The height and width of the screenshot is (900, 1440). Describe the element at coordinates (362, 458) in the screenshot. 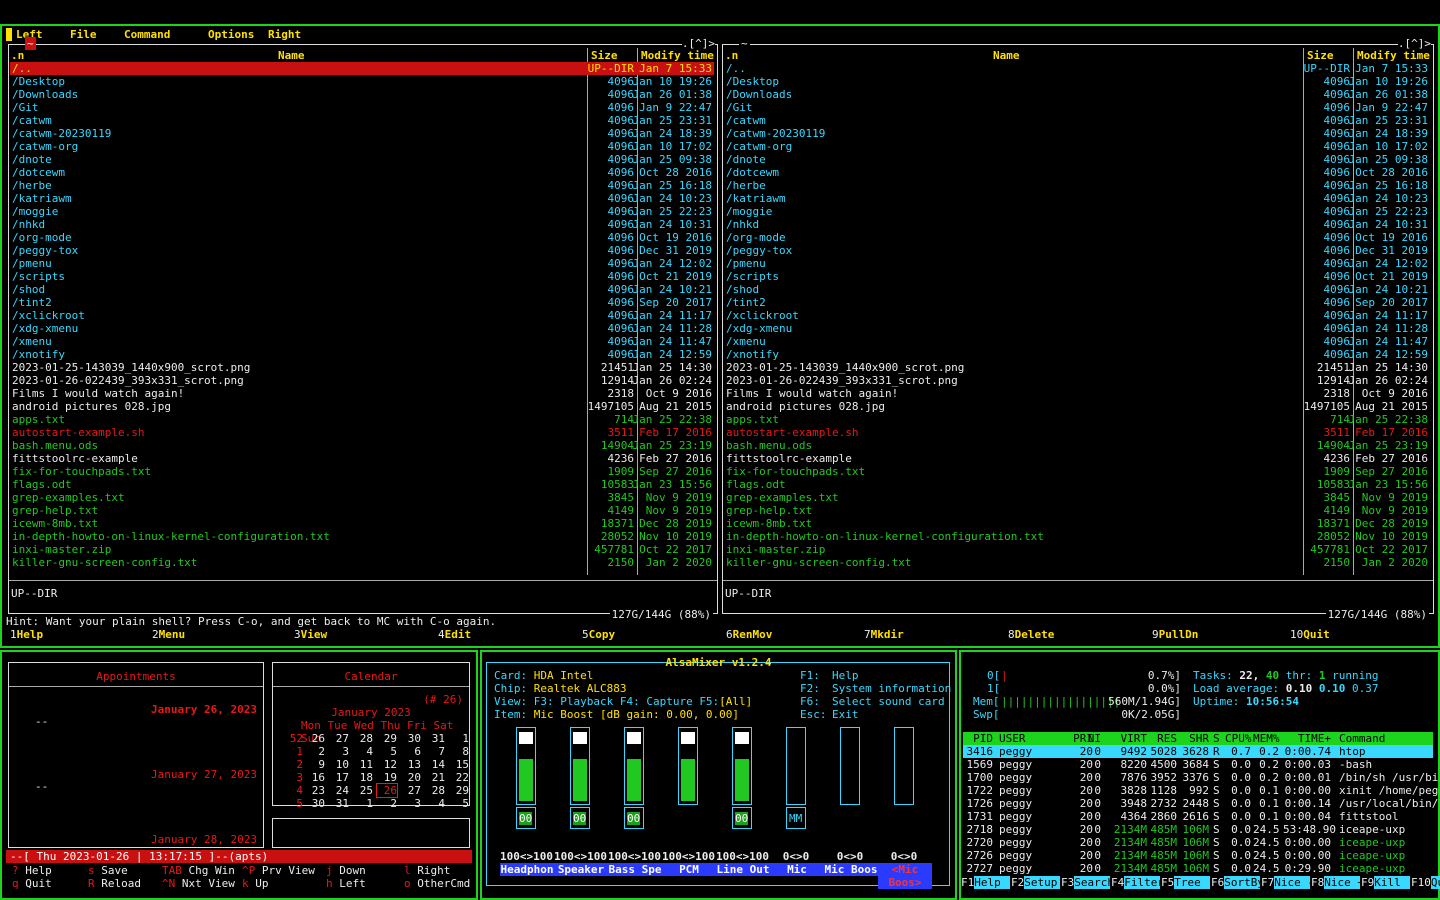

I see `file-row: fittstoolrc-example 4236 Feb 27 2016` at that location.